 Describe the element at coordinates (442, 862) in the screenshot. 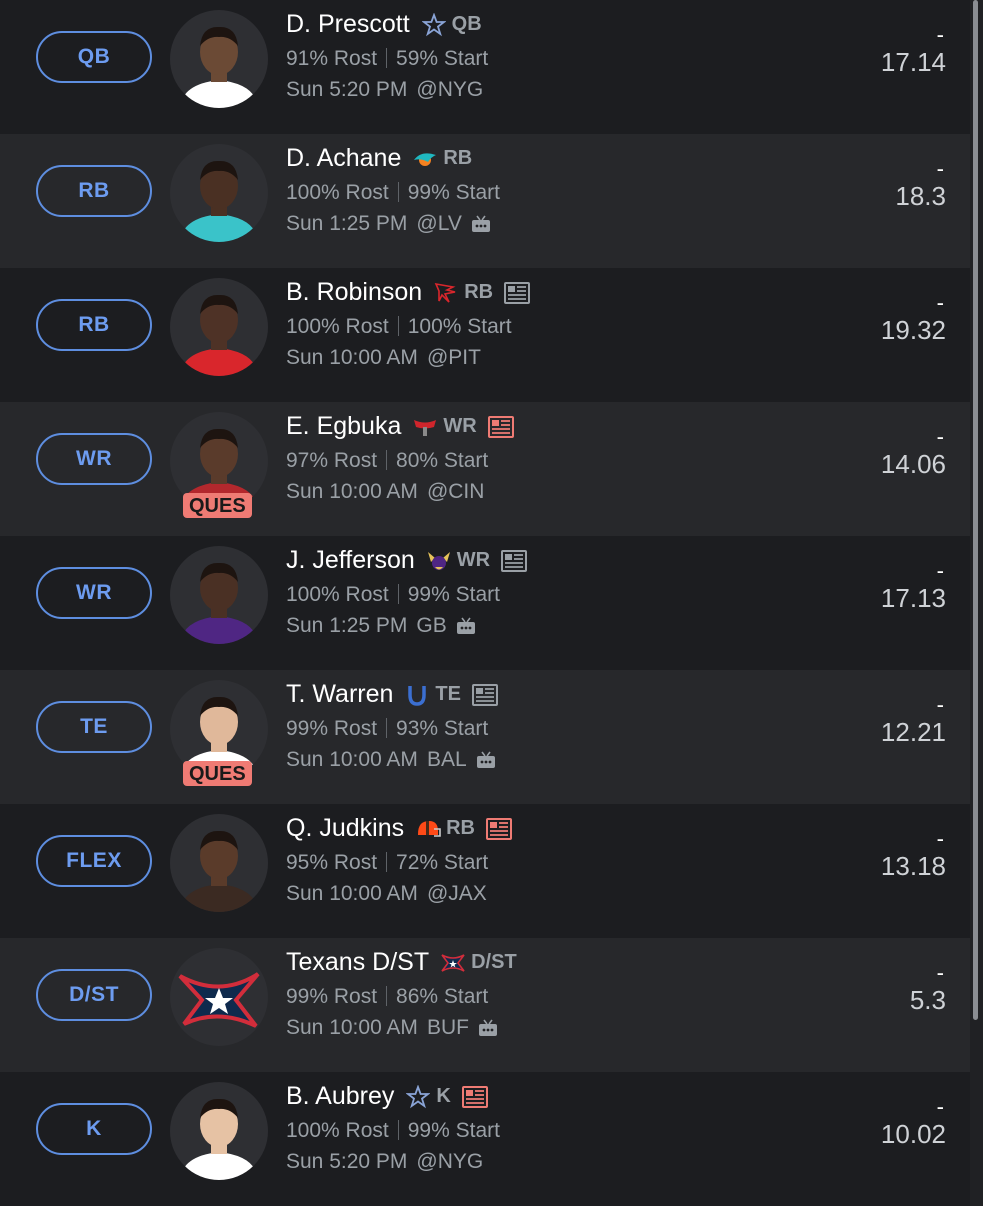

I see `started-percent: 72% Start` at that location.